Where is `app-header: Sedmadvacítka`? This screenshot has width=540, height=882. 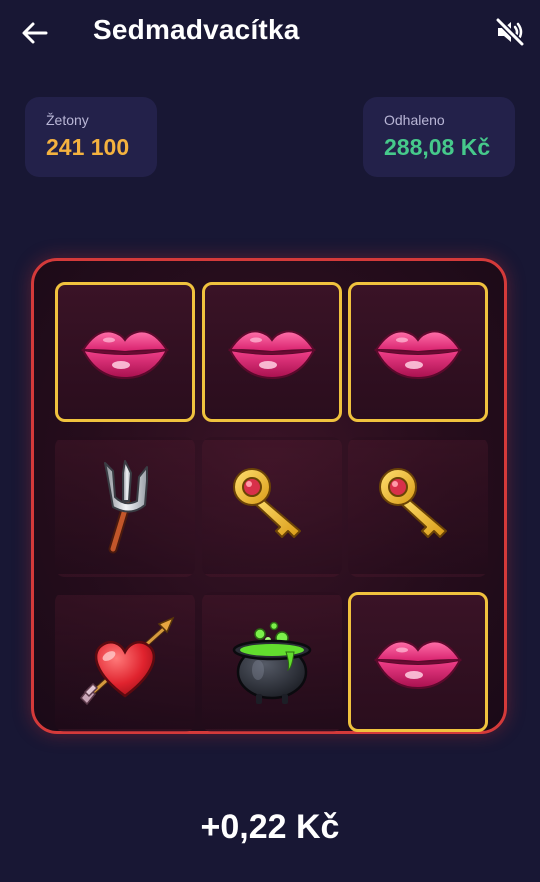
app-header: Sedmadvacítka is located at coordinates (270, 33).